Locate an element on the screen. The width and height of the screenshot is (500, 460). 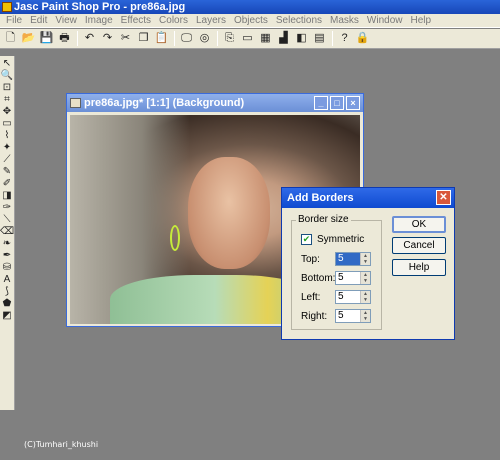
top-row: Top: 5 ▲ ▼ is located at coordinates (336, 259).